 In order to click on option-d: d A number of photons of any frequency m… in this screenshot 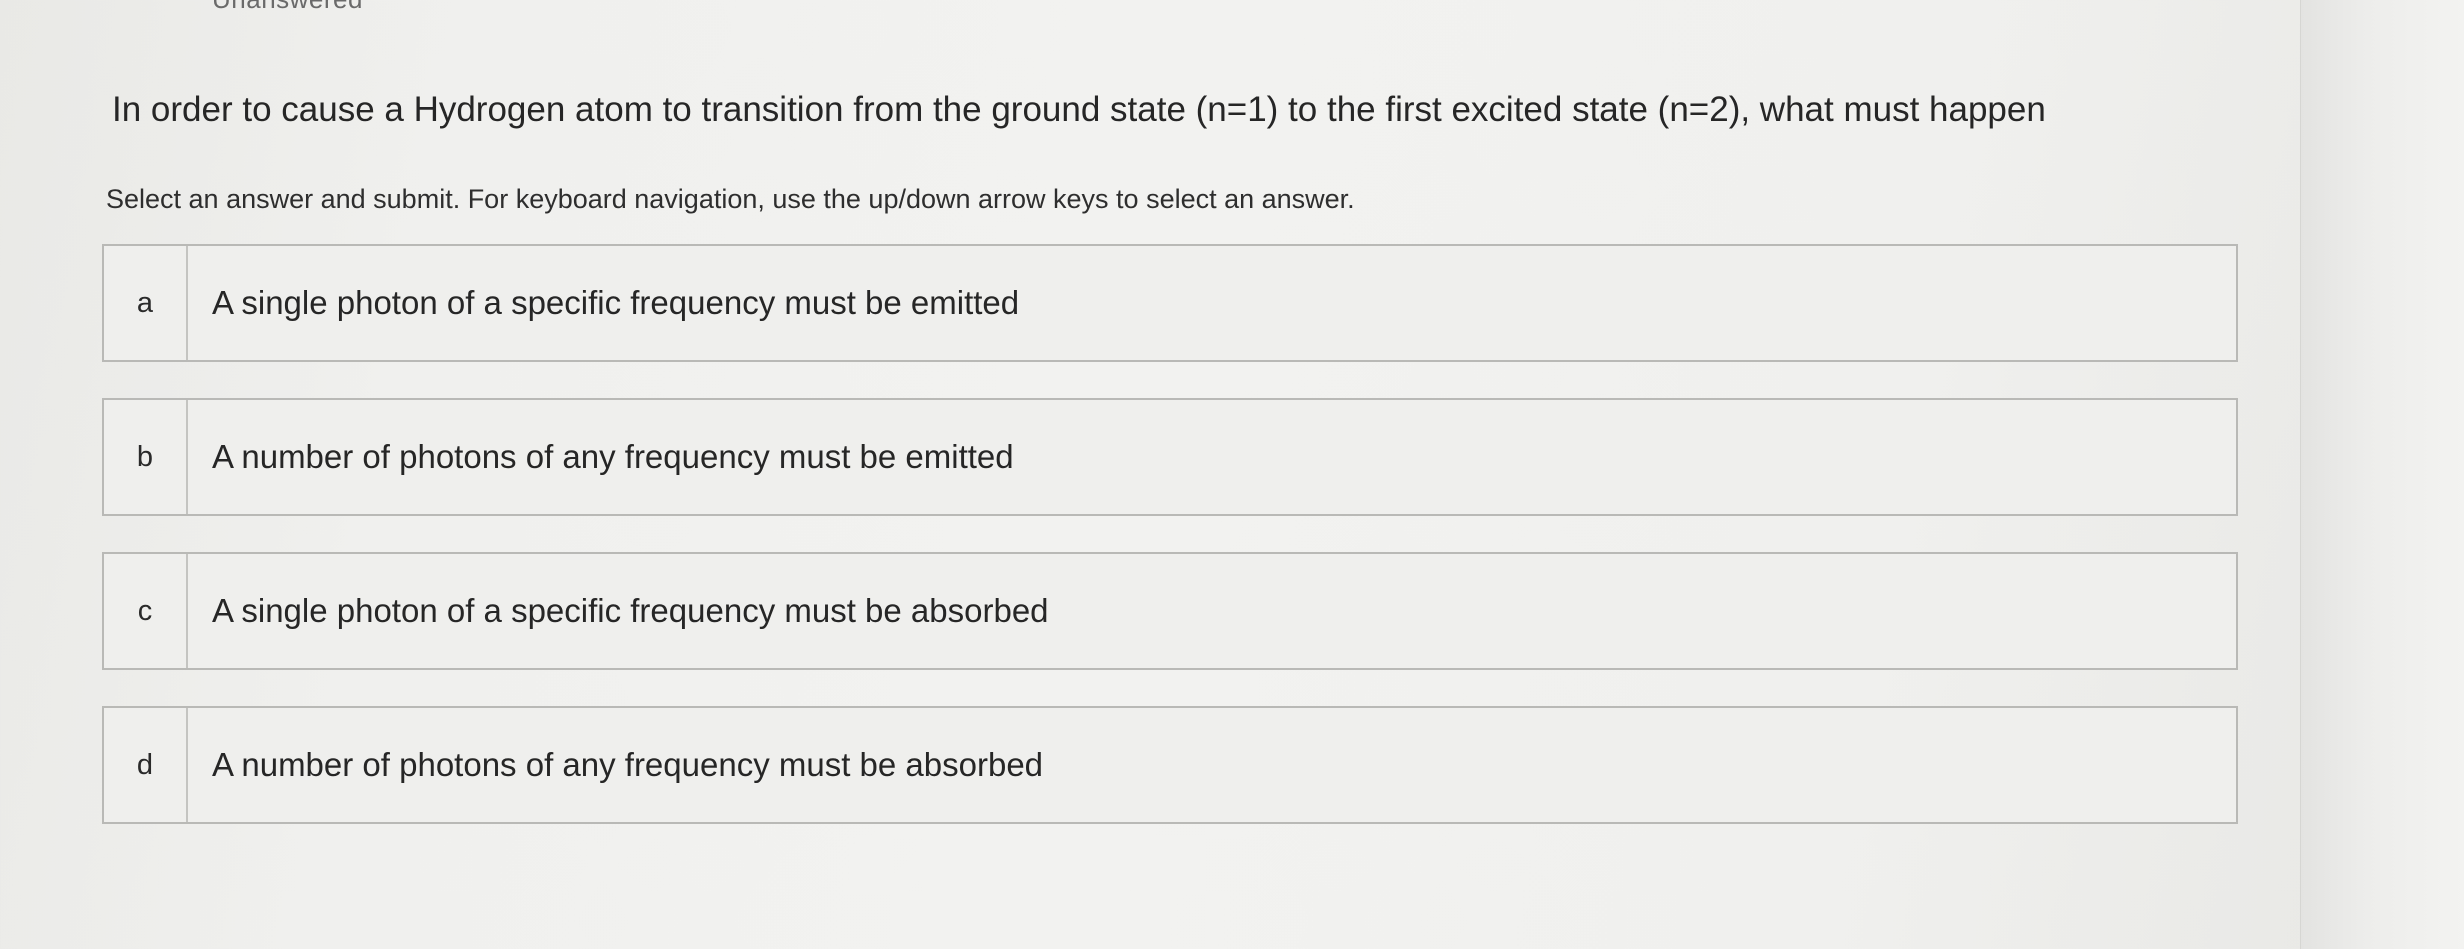, I will do `click(1170, 765)`.